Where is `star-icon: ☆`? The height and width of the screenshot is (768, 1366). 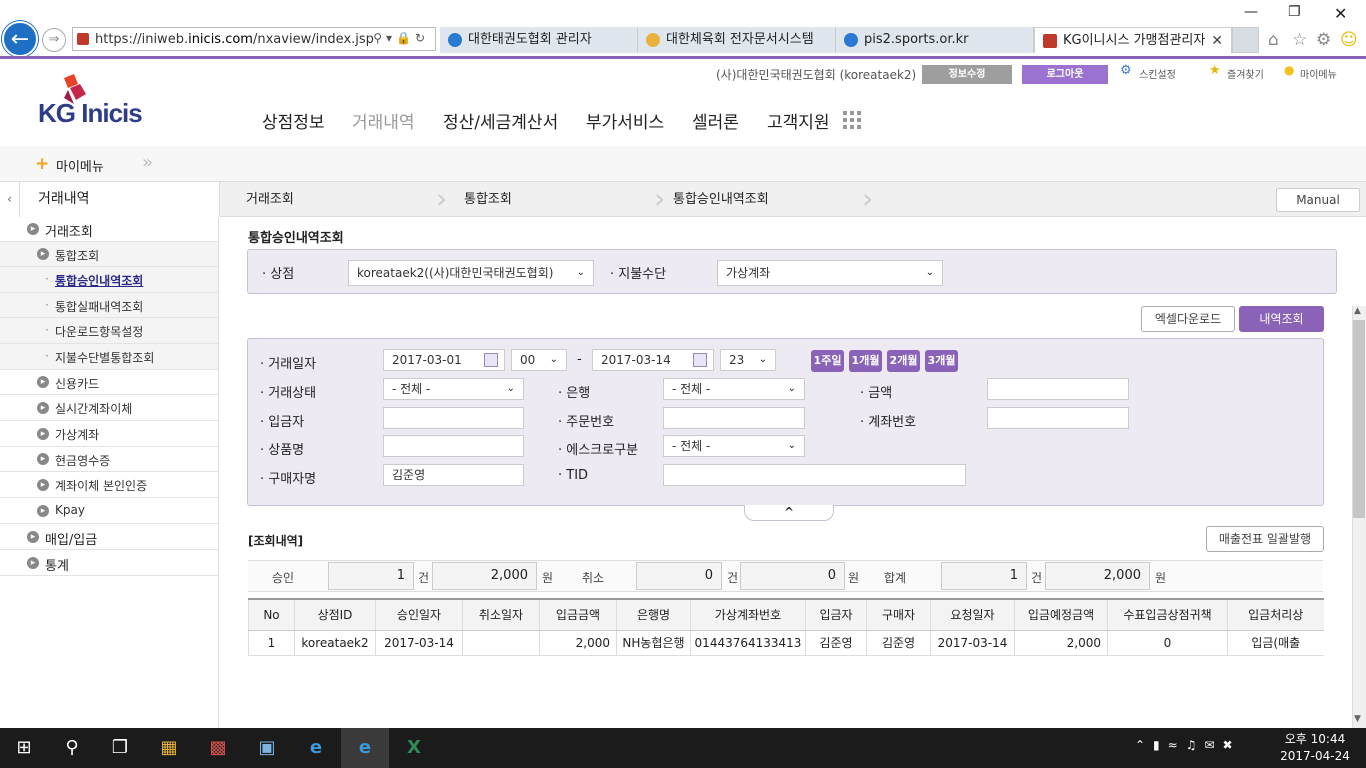
star-icon: ☆ is located at coordinates (1299, 40).